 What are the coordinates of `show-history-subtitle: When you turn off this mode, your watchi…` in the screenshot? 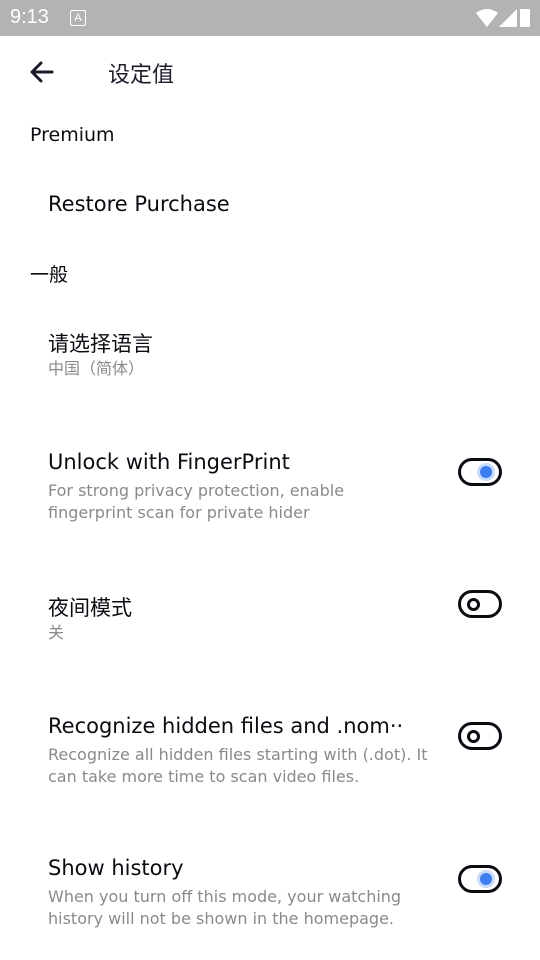 It's located at (225, 907).